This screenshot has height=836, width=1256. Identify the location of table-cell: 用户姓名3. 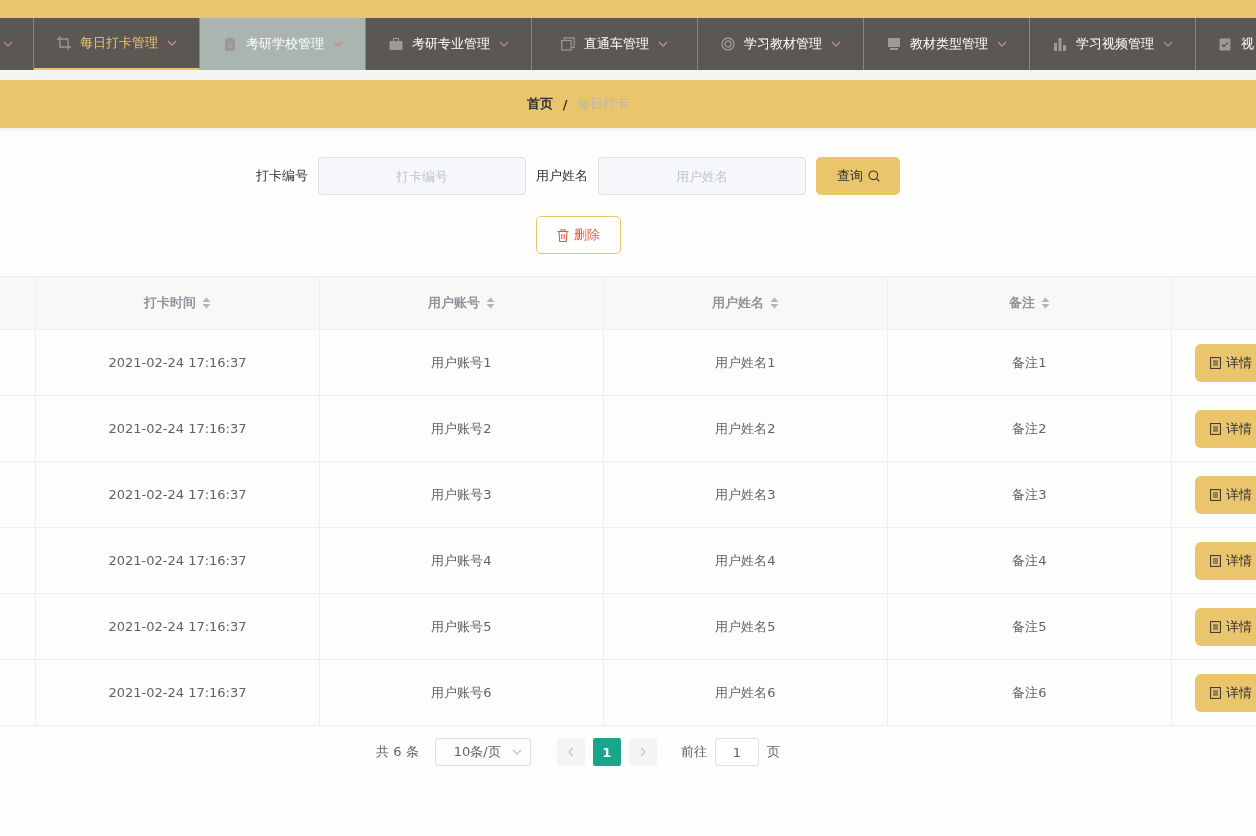
(746, 495).